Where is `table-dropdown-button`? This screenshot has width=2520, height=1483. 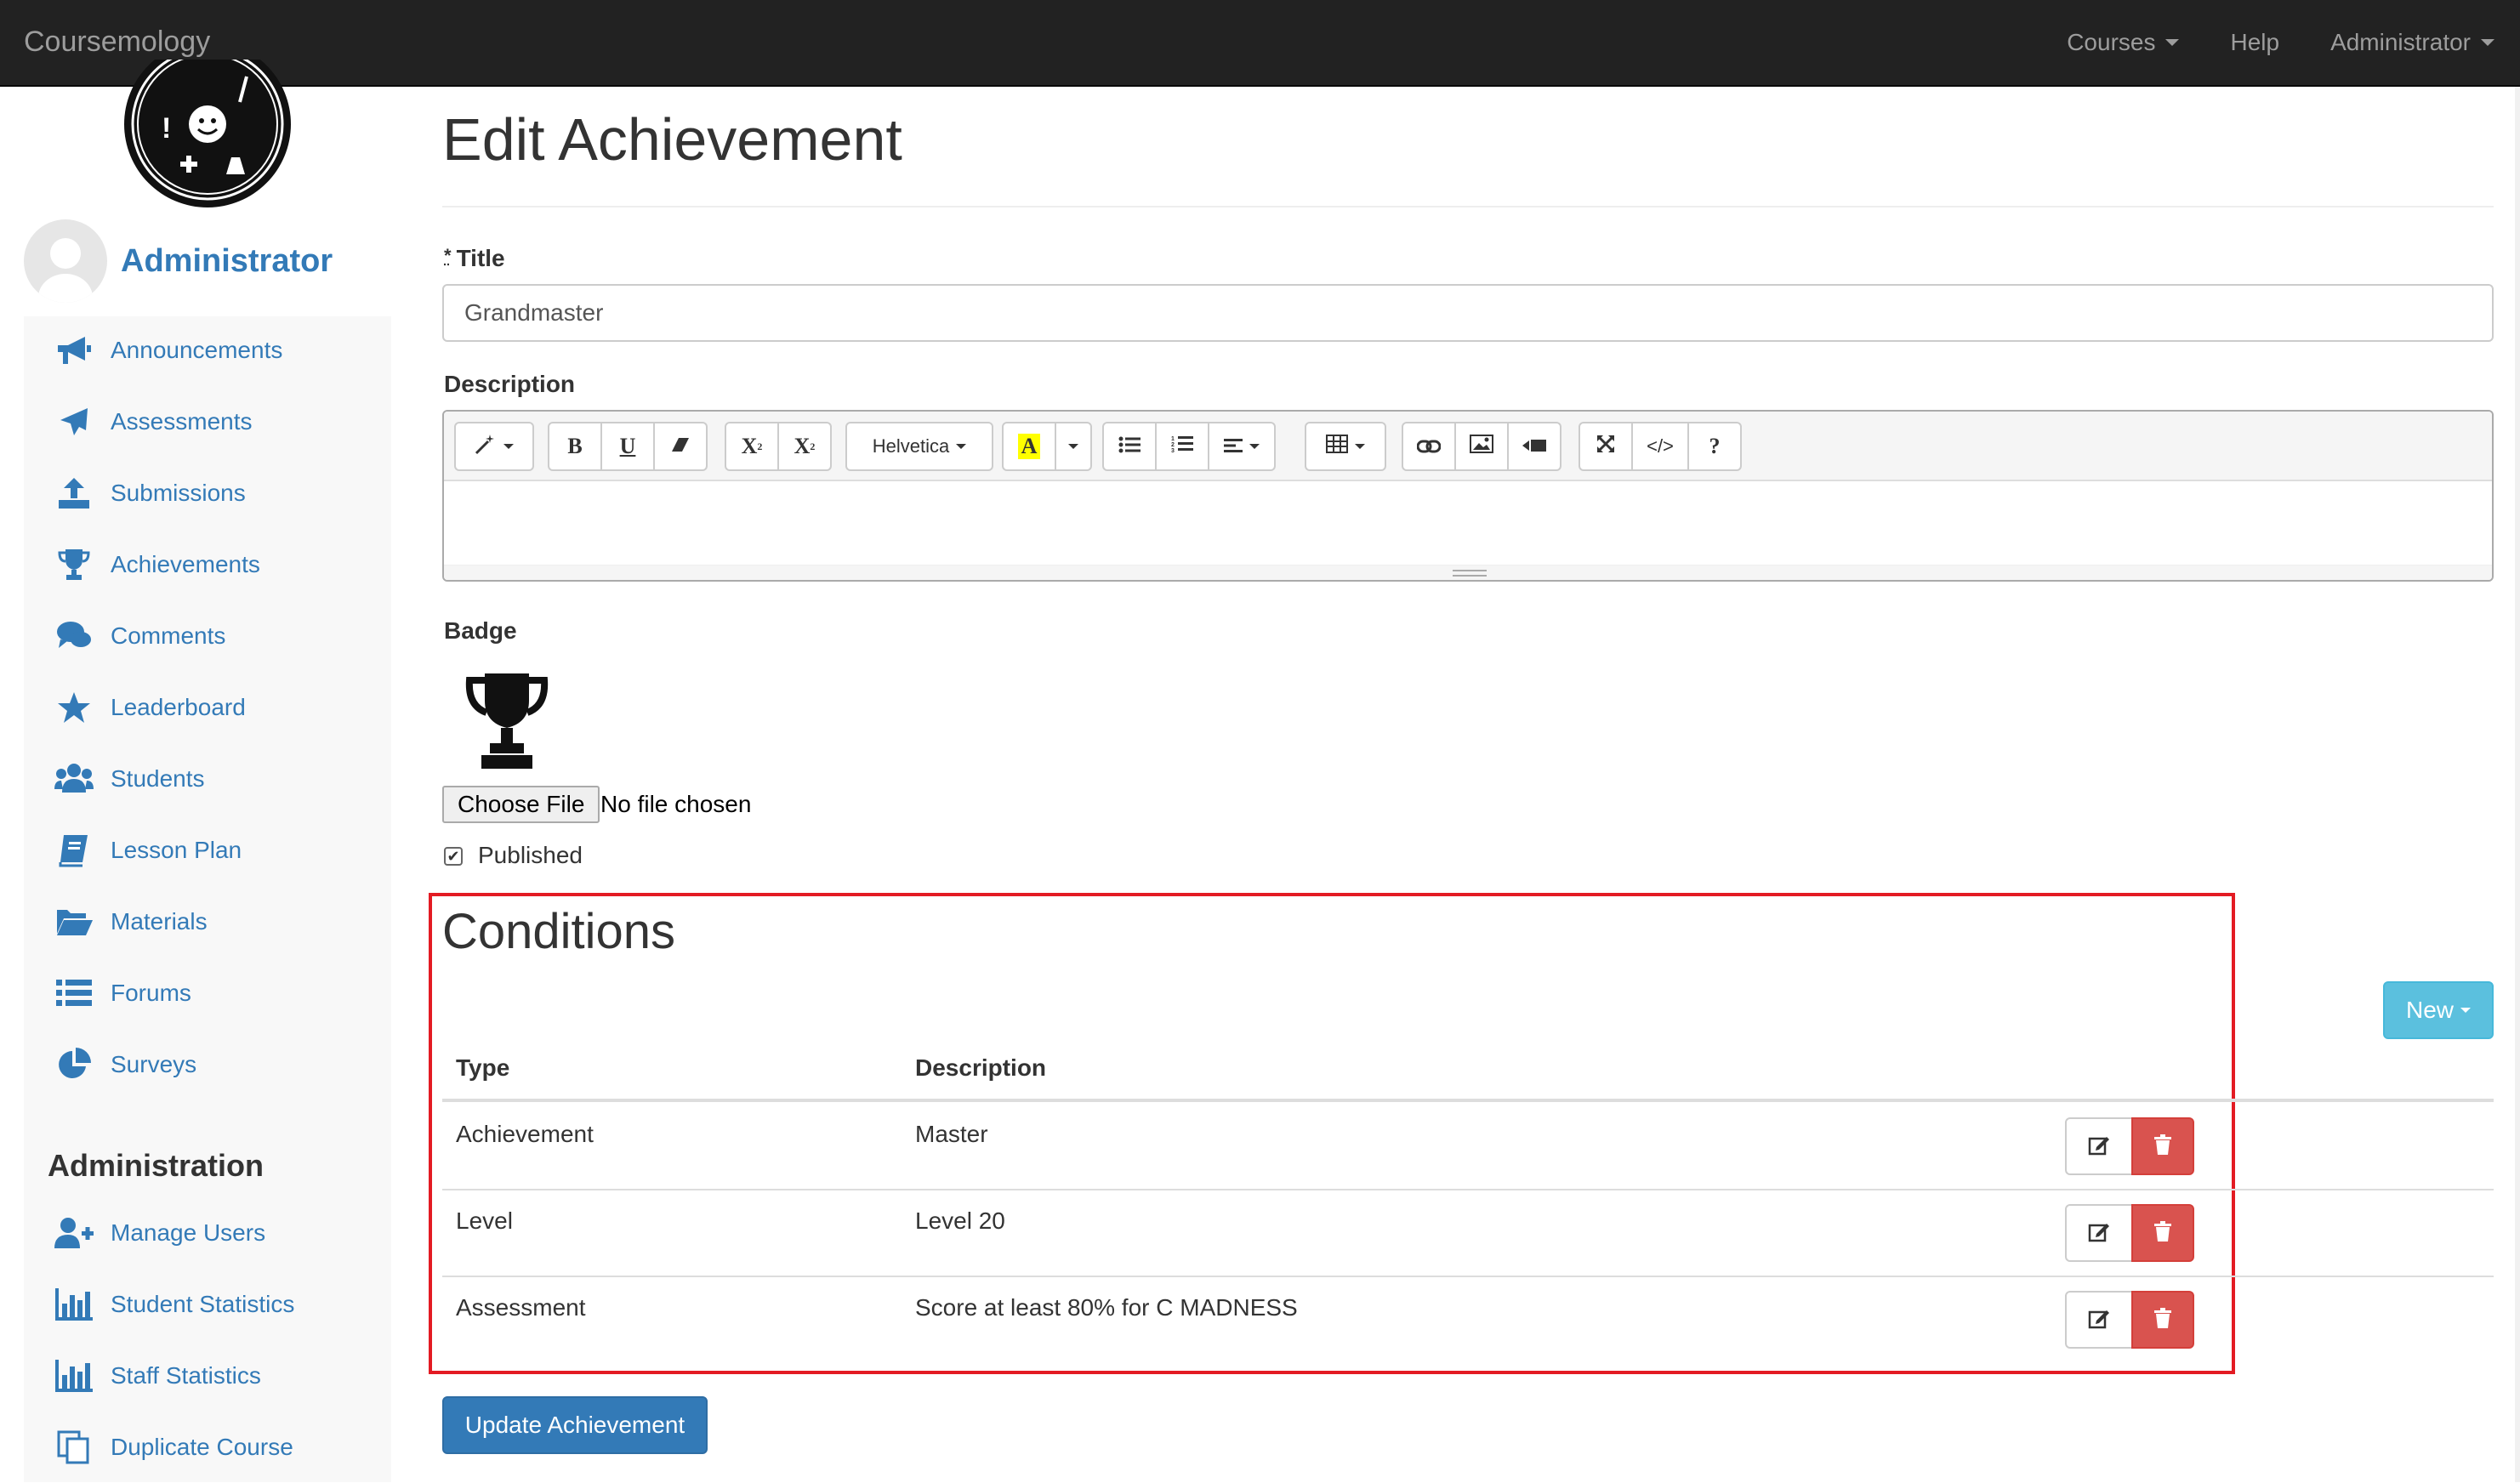 table-dropdown-button is located at coordinates (1345, 446).